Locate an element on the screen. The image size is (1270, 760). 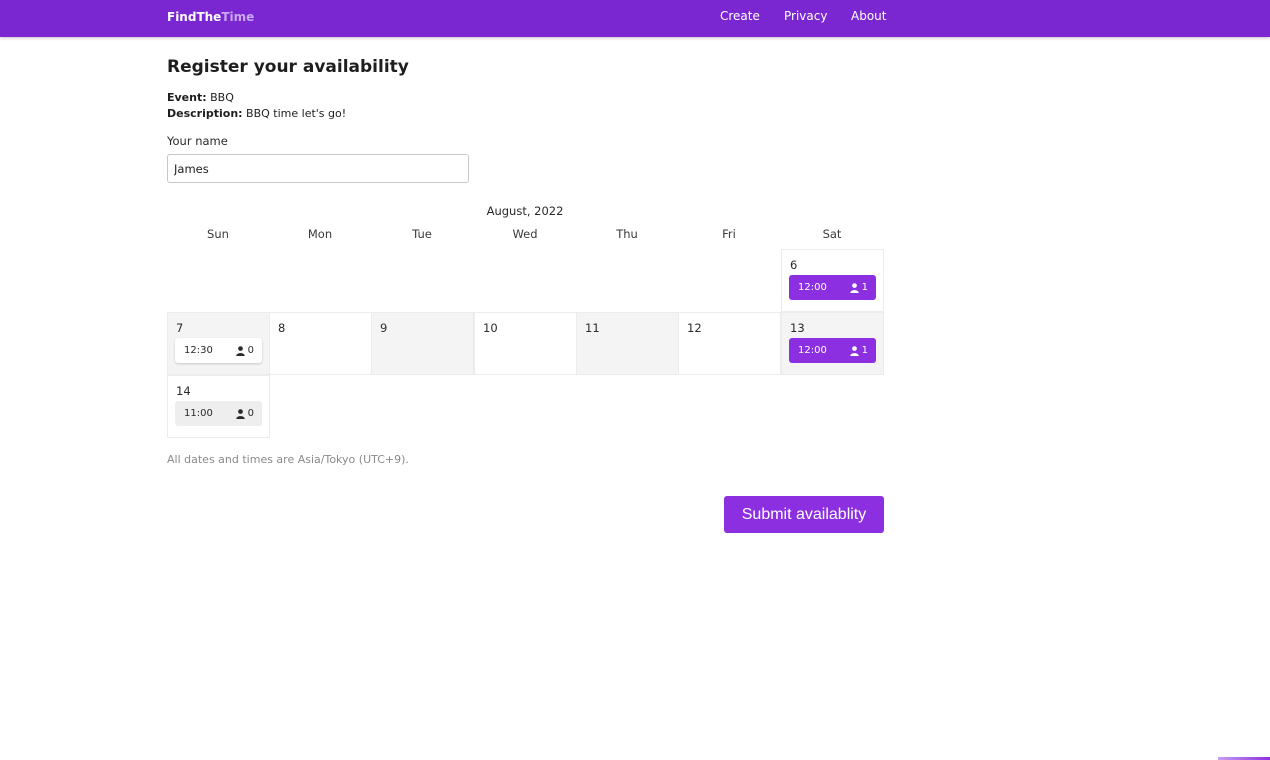
weekday-thu: Thu is located at coordinates (627, 234).